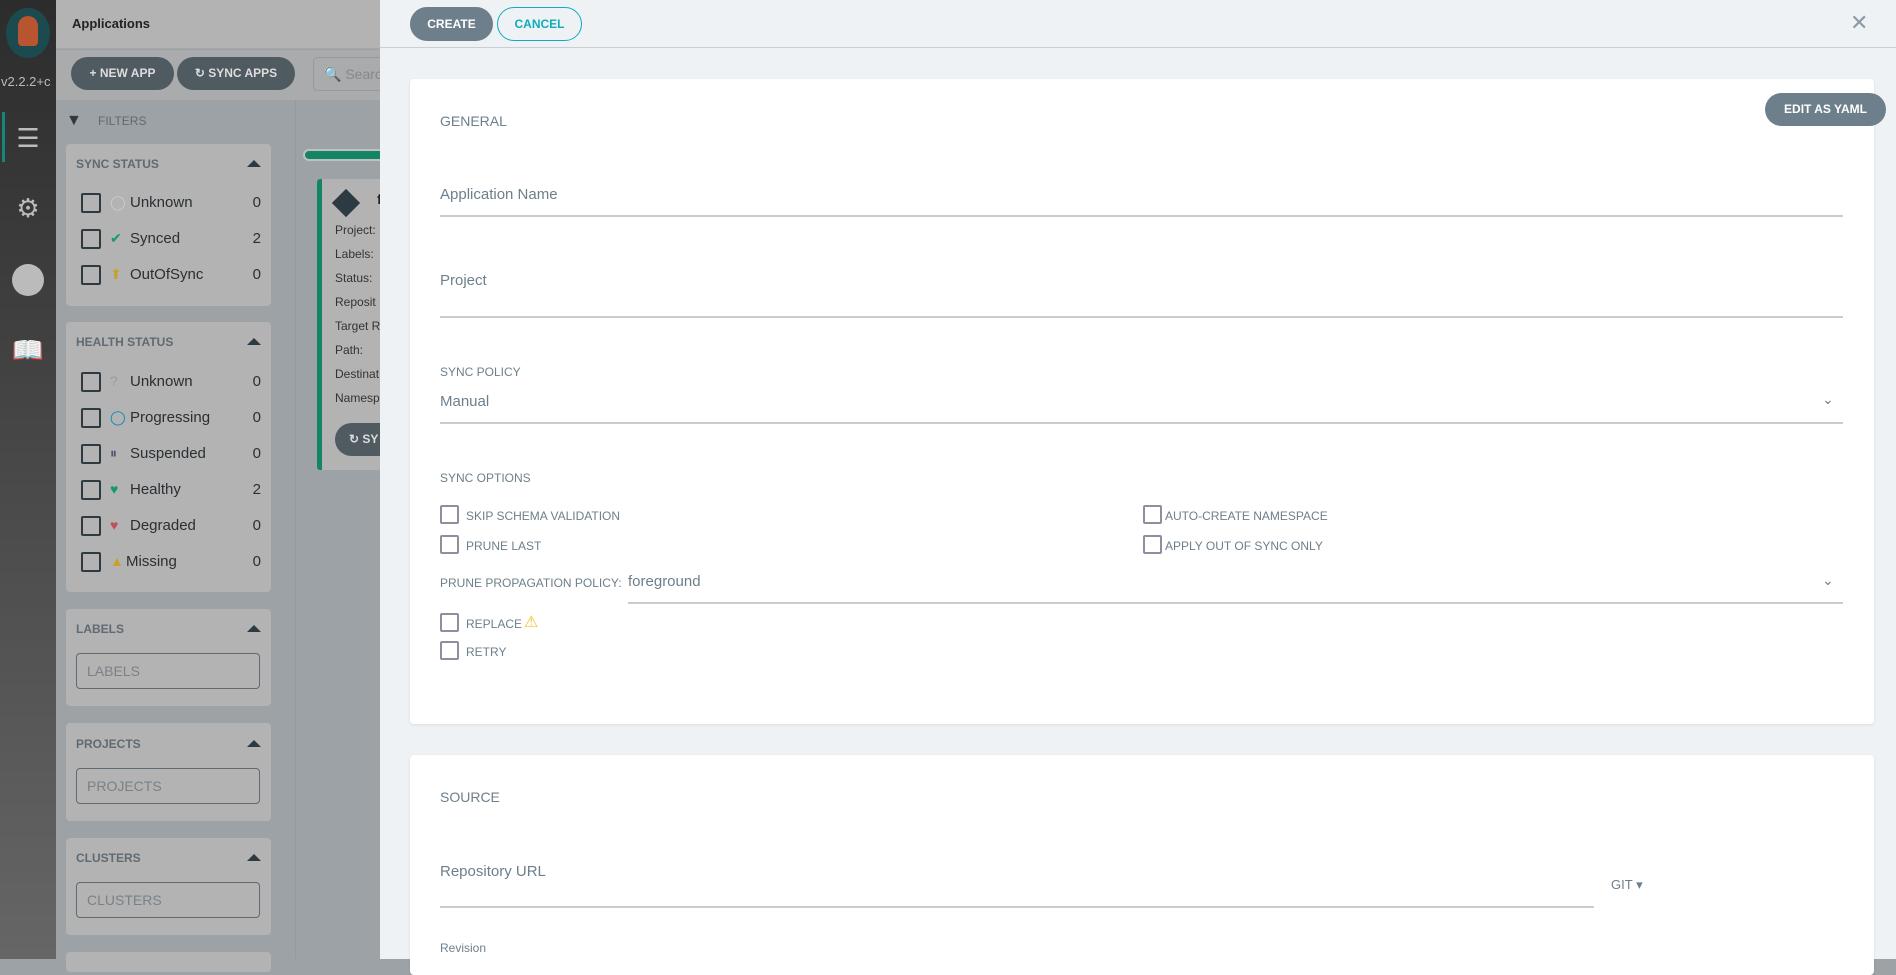 This screenshot has height=975, width=1896. Describe the element at coordinates (28, 138) in the screenshot. I see `layers-icon: ☰` at that location.